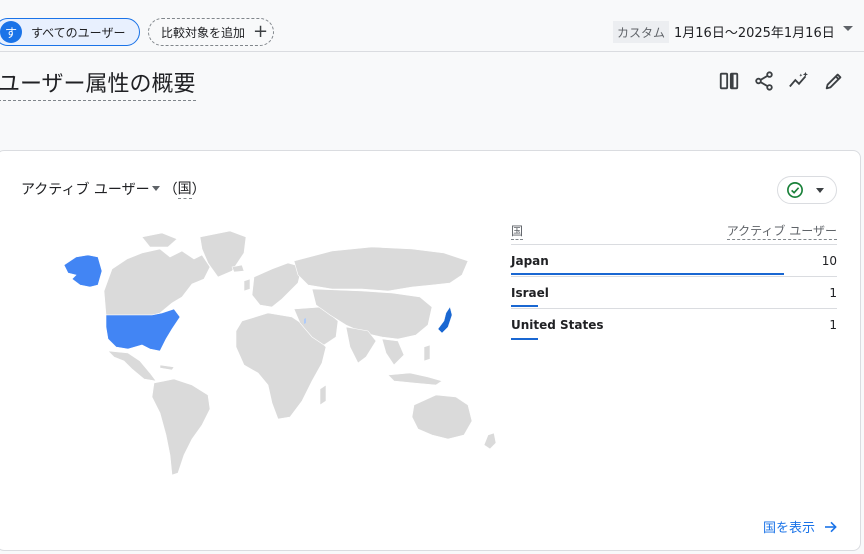  Describe the element at coordinates (517, 231) in the screenshot. I see `column-header-country: 国` at that location.